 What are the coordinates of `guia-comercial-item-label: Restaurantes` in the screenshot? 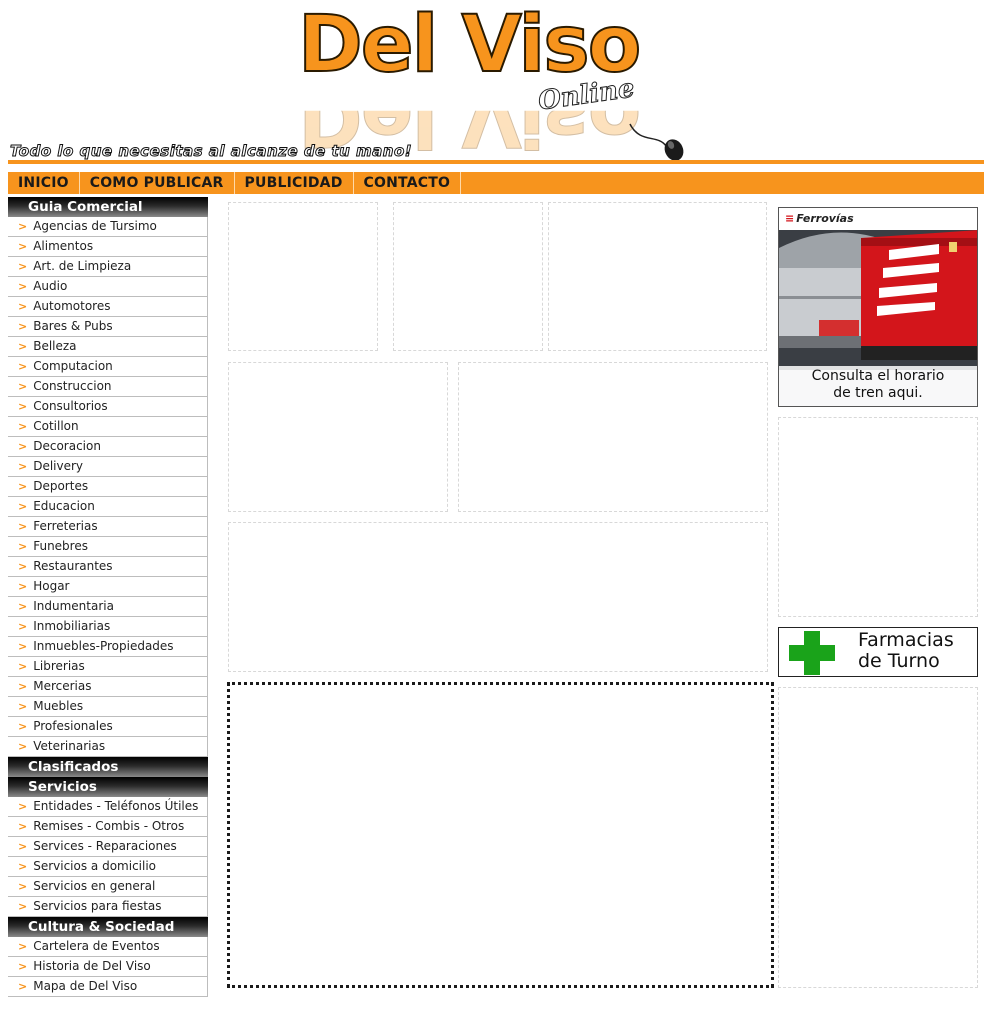 It's located at (73, 566).